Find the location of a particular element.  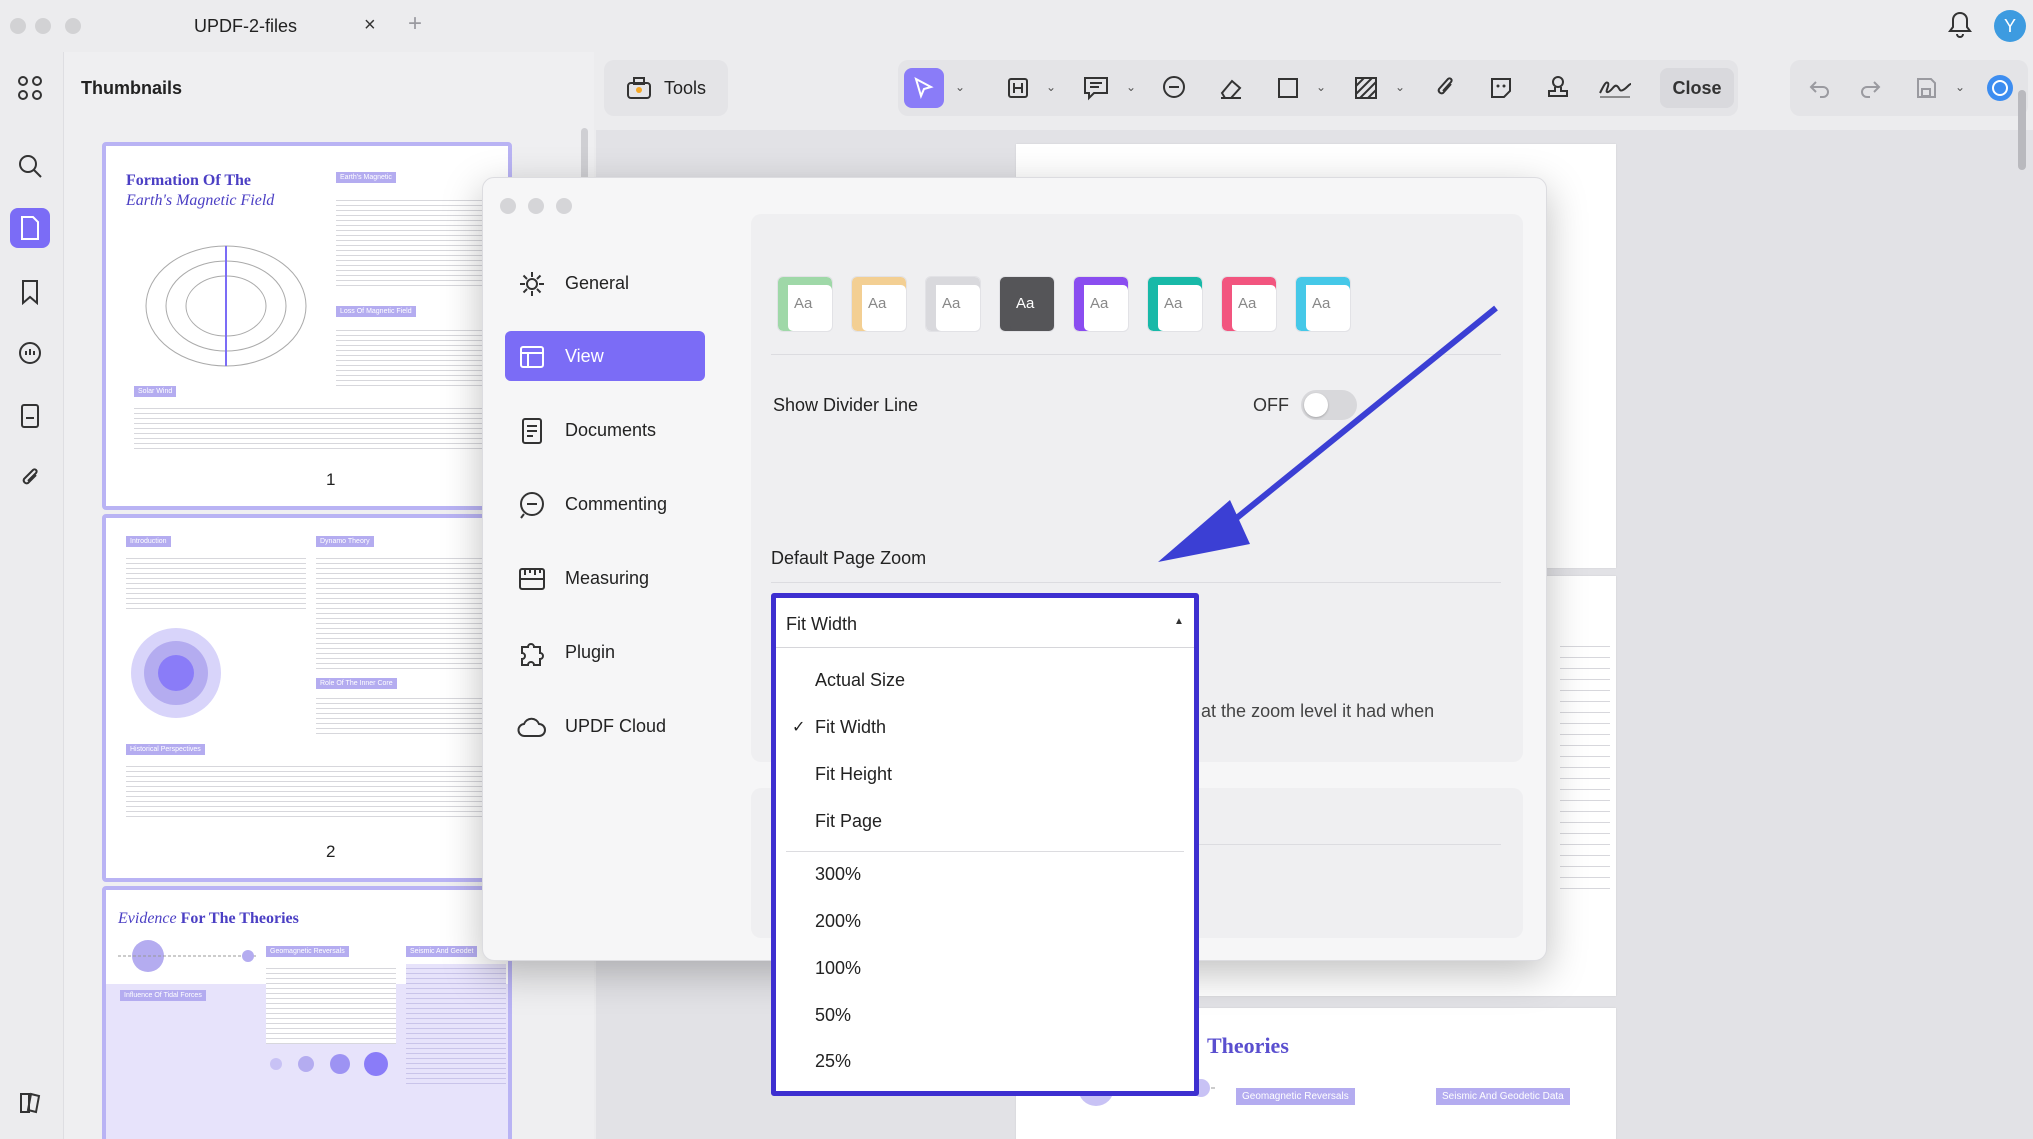

thumb3-tag3: Influence Of Tidal Forces is located at coordinates (163, 995).